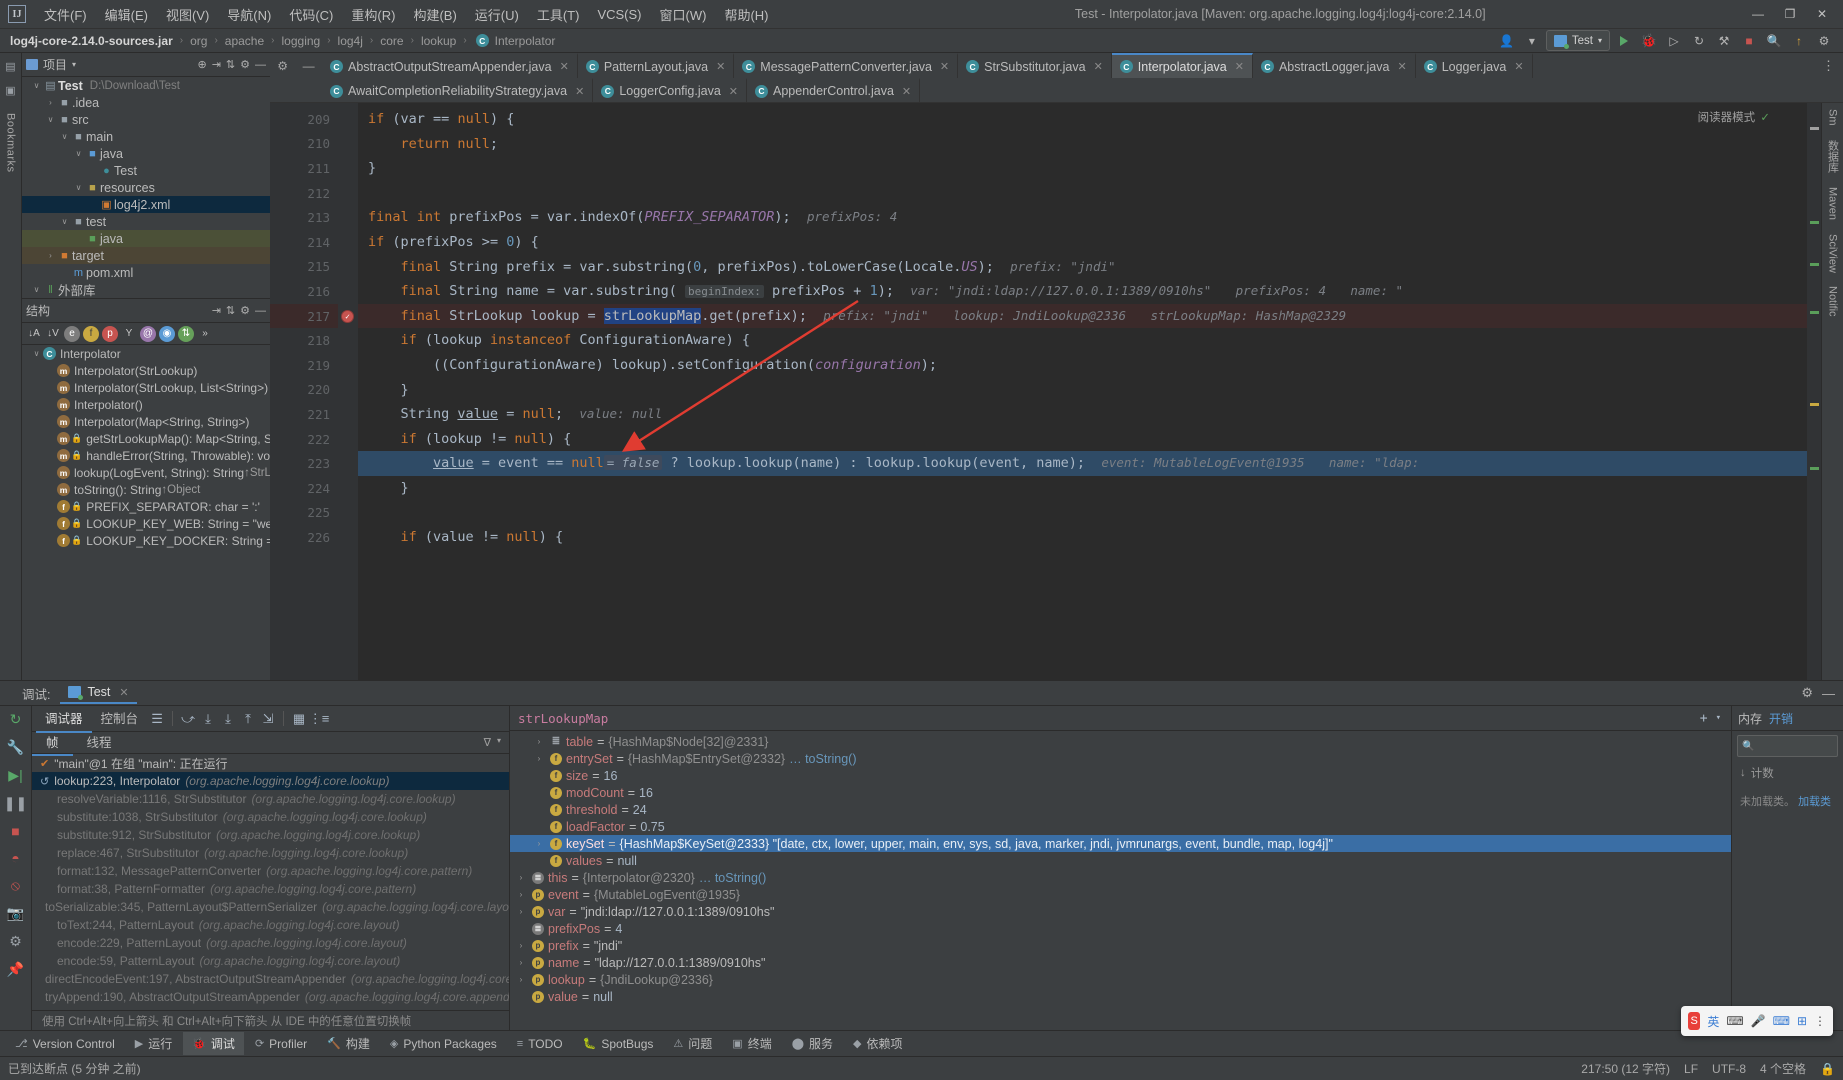 This screenshot has height=1080, width=1843. Describe the element at coordinates (15, 913) in the screenshot. I see `camera-icon: 📷` at that location.